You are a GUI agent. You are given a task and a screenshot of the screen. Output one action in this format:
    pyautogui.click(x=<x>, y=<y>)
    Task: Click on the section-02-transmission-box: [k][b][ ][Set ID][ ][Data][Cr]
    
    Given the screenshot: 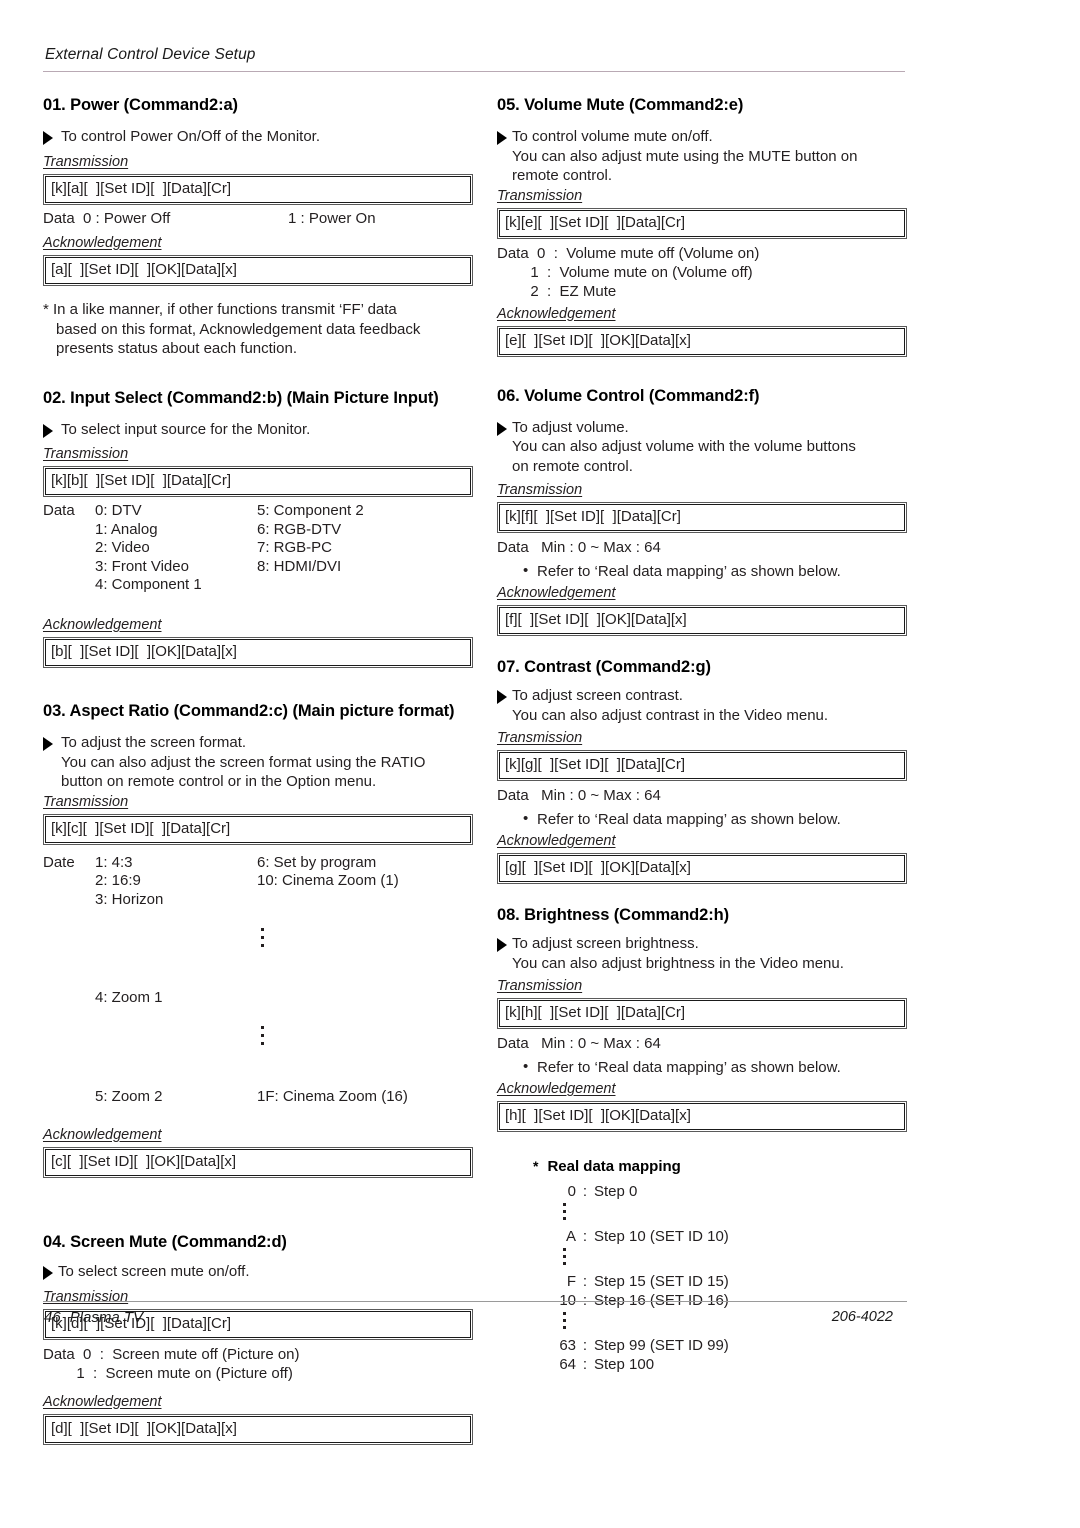 What is the action you would take?
    pyautogui.click(x=258, y=482)
    